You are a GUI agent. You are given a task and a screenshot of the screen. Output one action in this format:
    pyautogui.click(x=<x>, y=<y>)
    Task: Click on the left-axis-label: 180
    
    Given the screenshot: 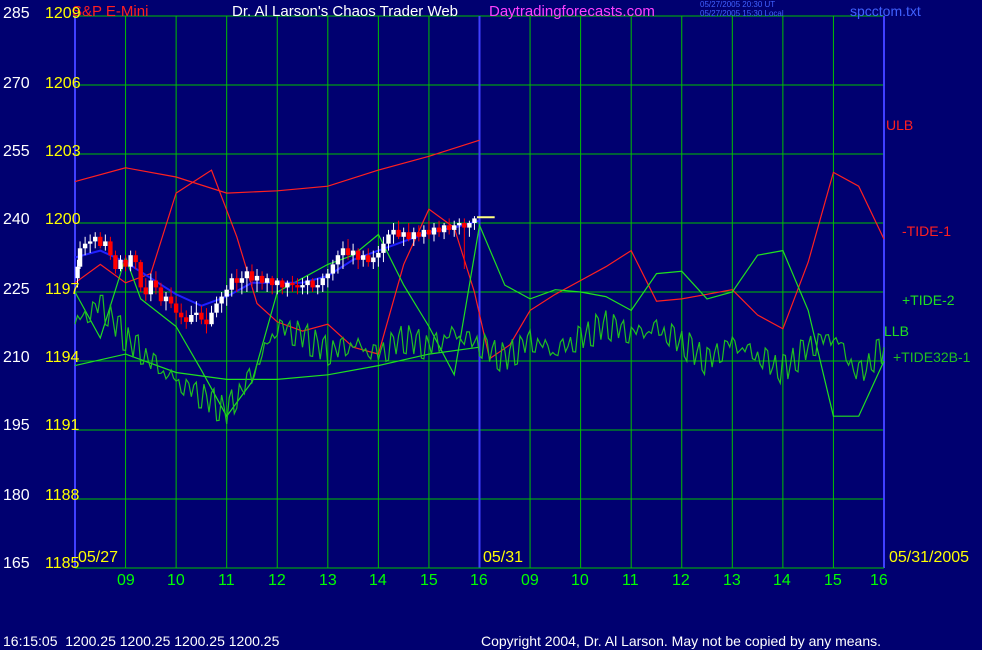 What is the action you would take?
    pyautogui.click(x=16, y=495)
    